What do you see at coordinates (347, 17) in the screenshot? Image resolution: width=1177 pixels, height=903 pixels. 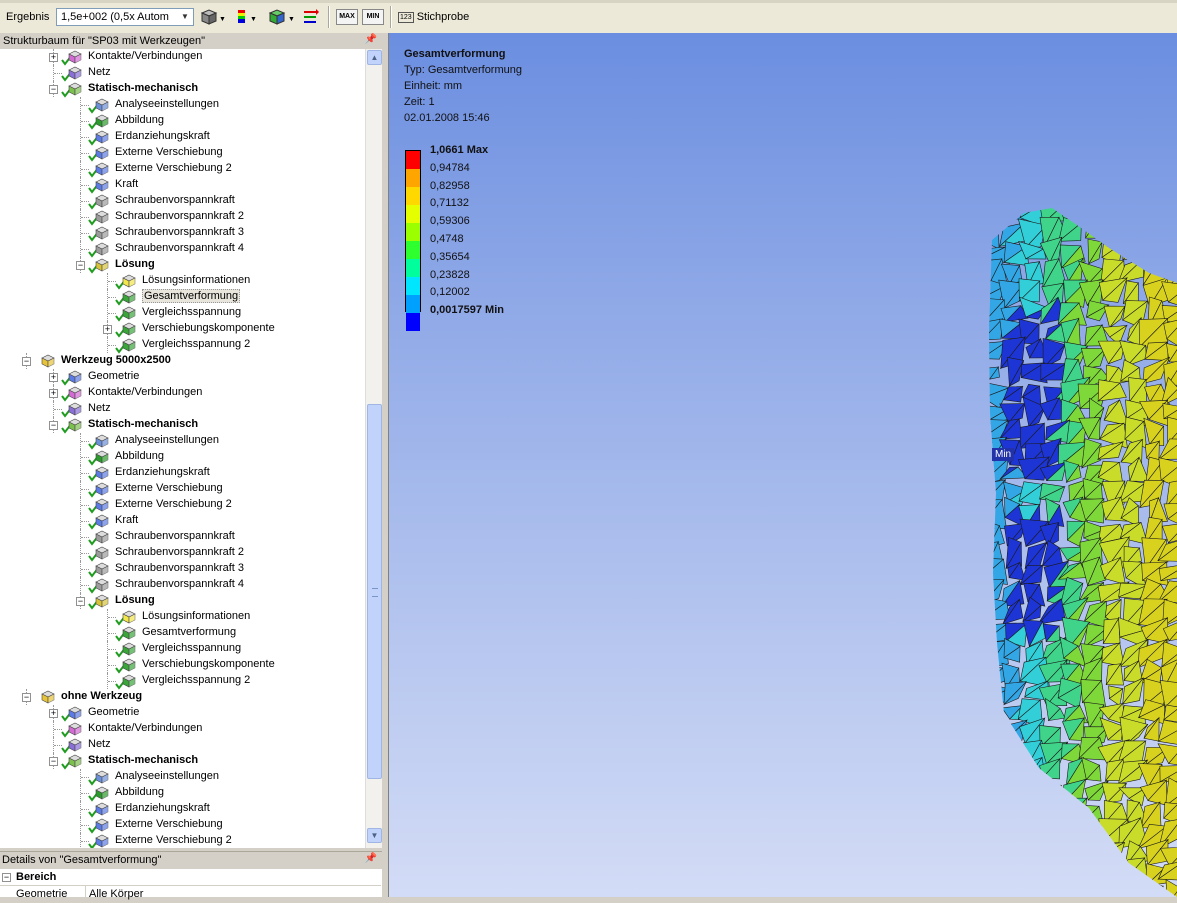 I see `max-button: MAX` at bounding box center [347, 17].